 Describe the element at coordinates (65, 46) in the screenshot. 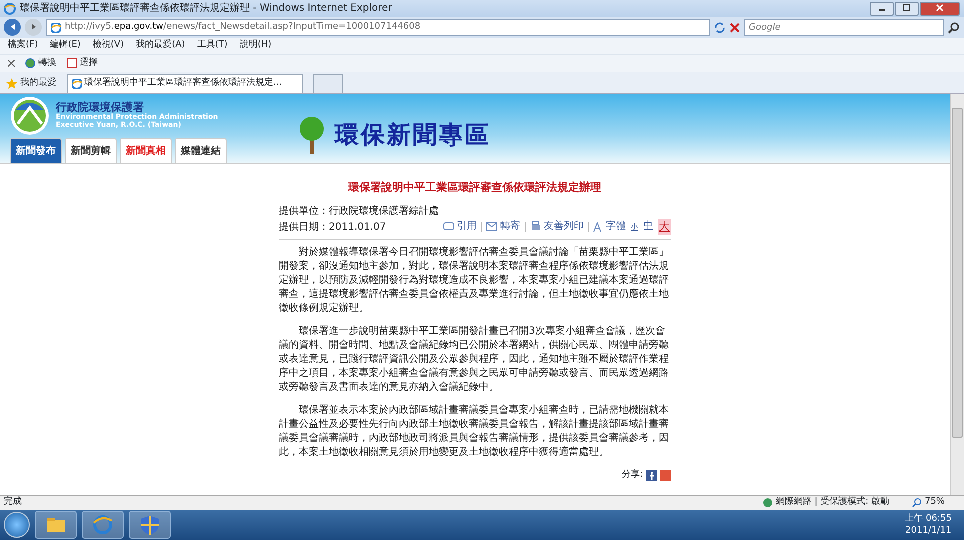

I see `menu-item: 編輯(E)` at that location.